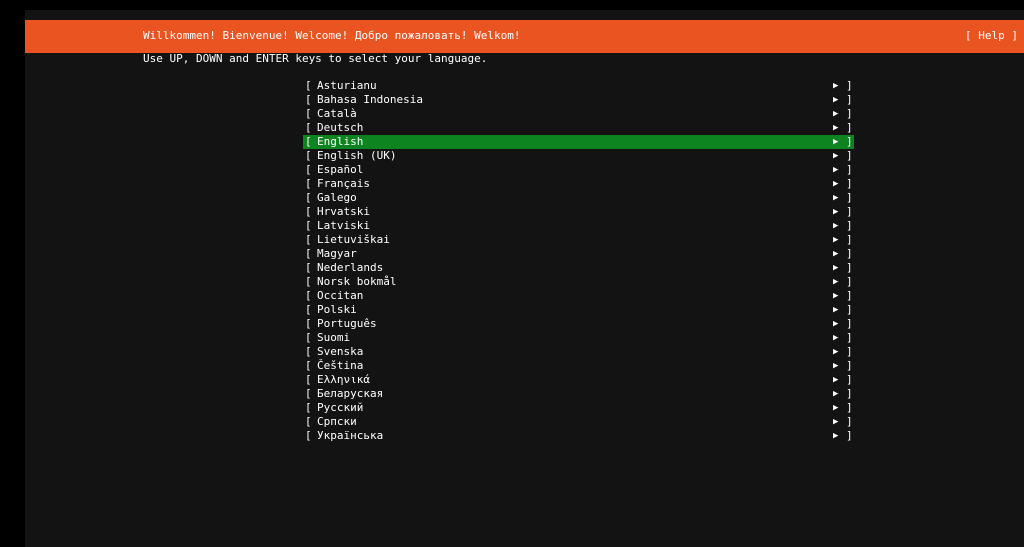 The image size is (1024, 547). I want to click on language-item: [Suomi ▶], so click(578, 338).